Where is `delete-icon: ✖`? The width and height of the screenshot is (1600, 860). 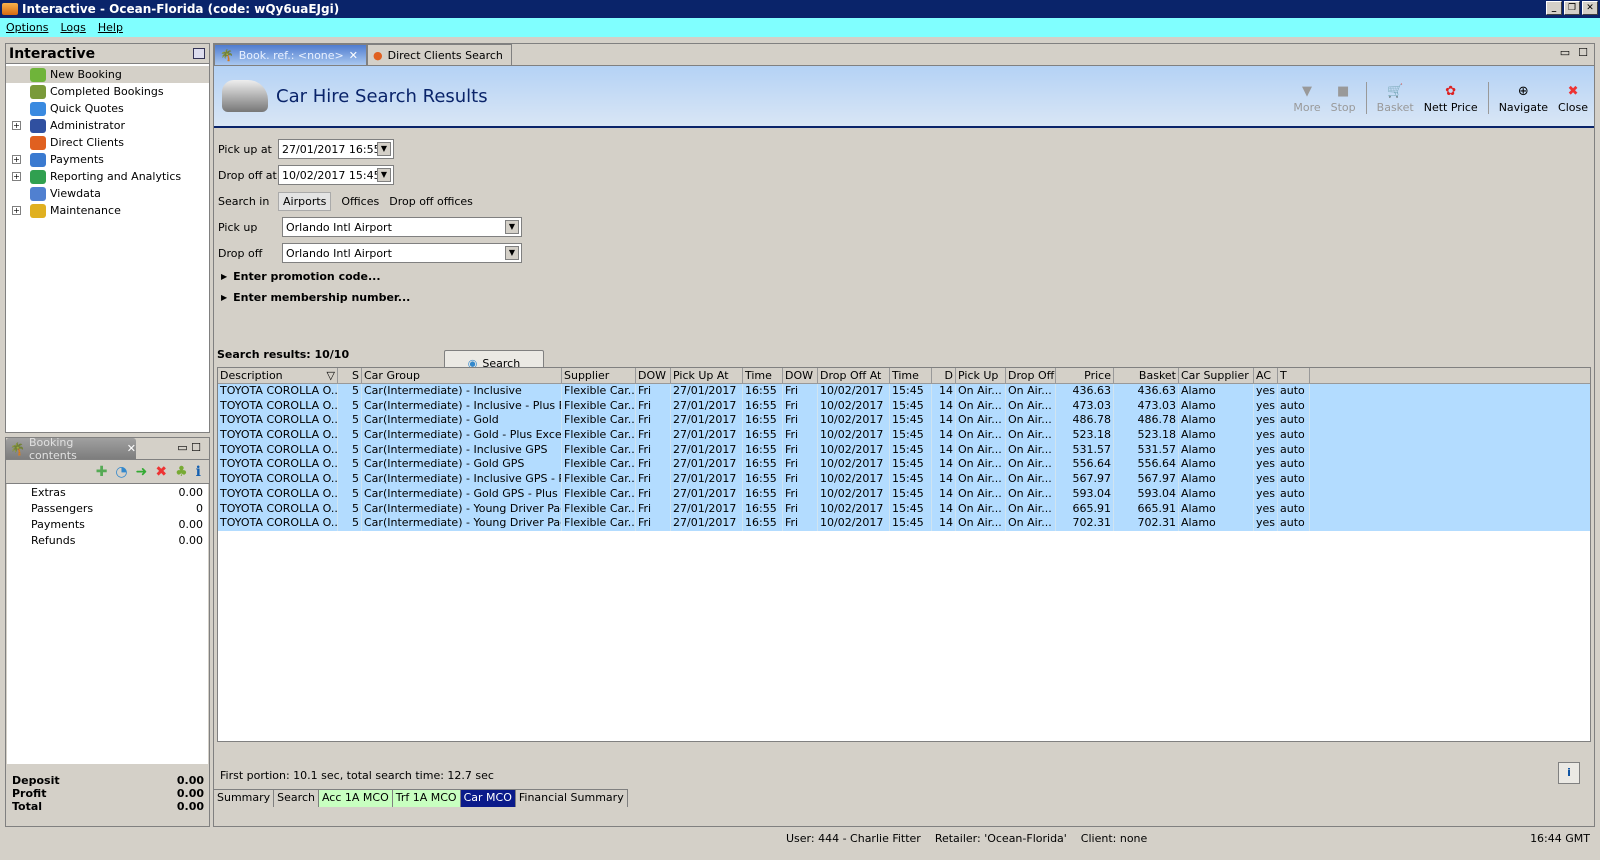 delete-icon: ✖ is located at coordinates (161, 472).